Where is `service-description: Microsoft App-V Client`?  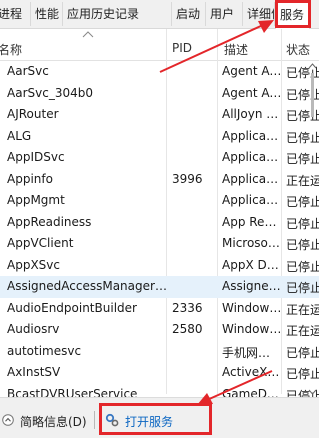 service-description: Microsoft App-V Client is located at coordinates (252, 243).